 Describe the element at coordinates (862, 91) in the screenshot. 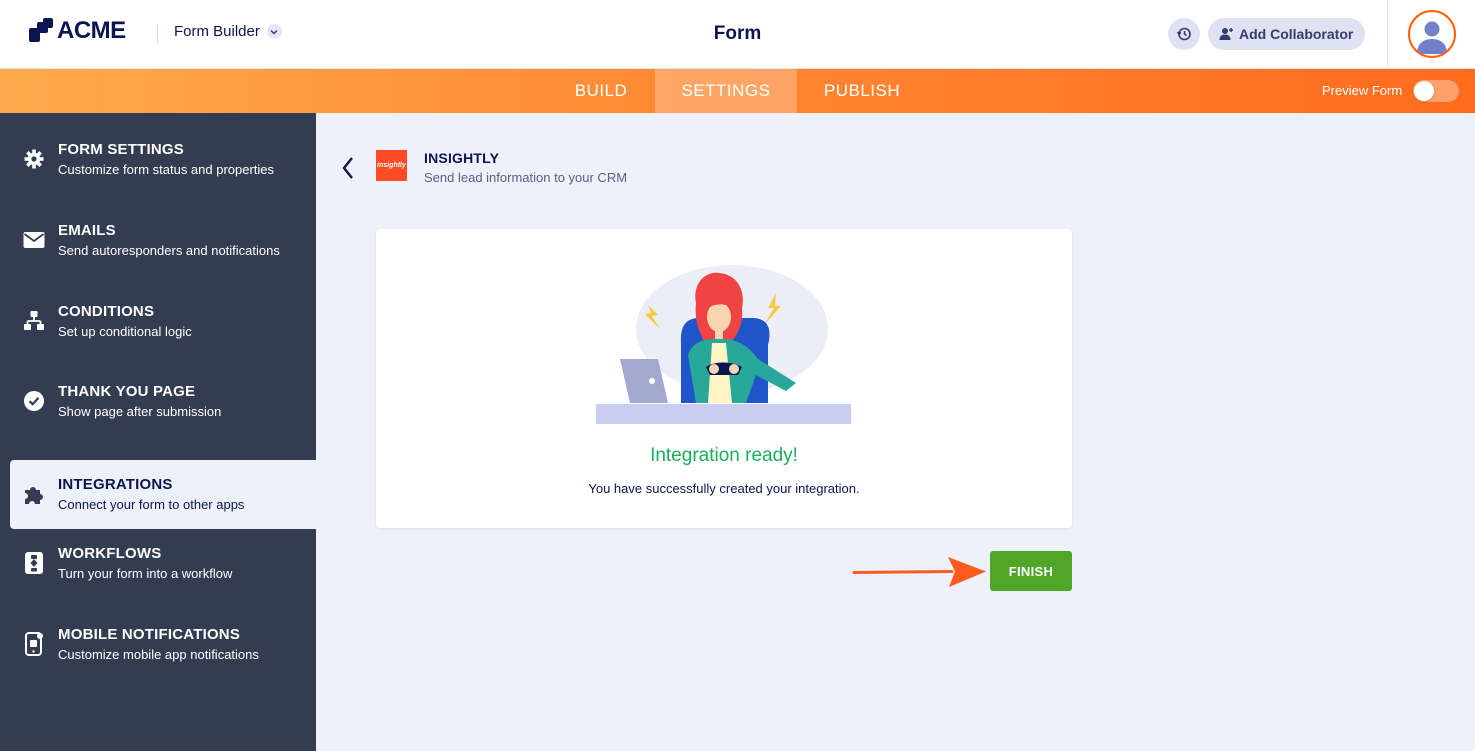

I see `tab-publish: PUBLISH` at that location.